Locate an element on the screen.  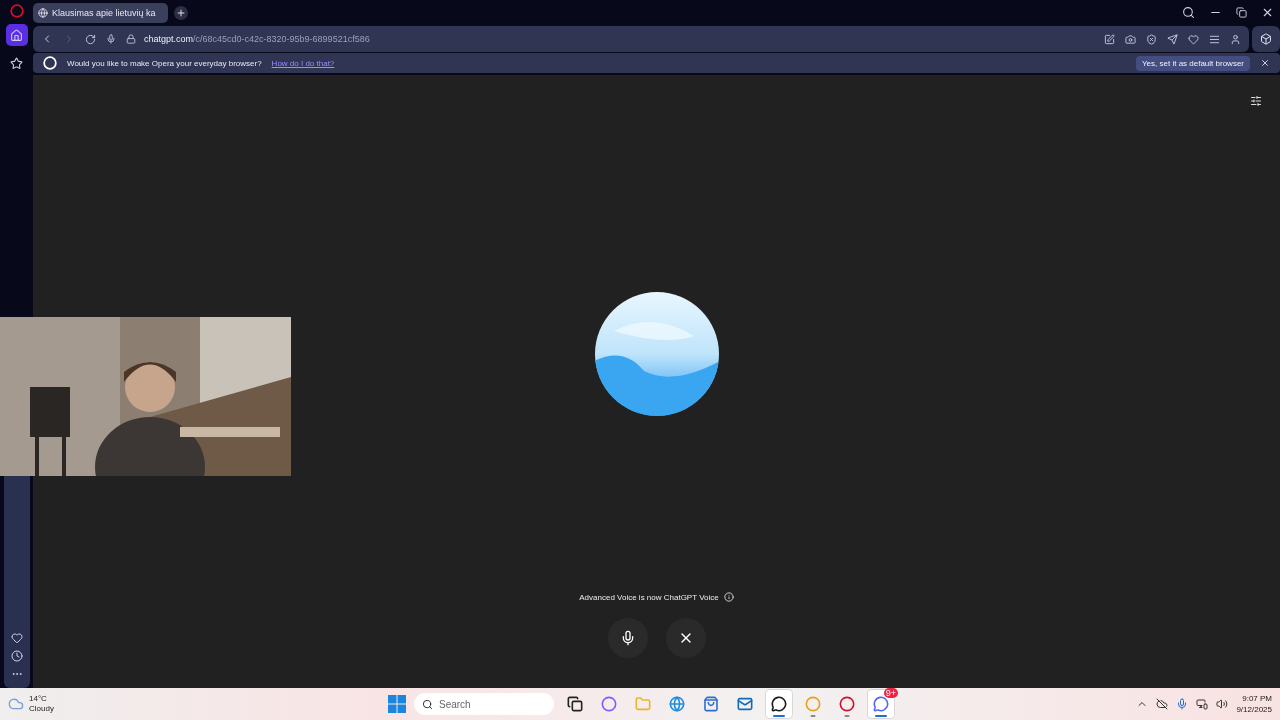
globe-icon is located at coordinates (43, 12).